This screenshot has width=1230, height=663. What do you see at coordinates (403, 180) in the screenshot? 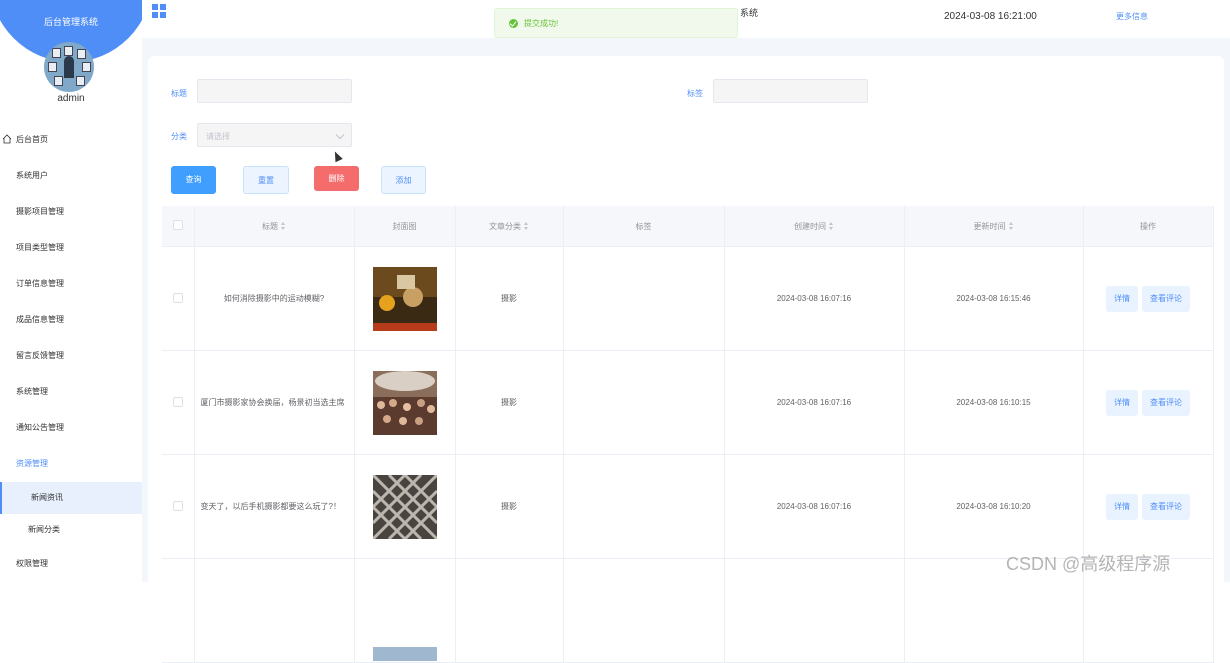
I see `add-button: 添加` at bounding box center [403, 180].